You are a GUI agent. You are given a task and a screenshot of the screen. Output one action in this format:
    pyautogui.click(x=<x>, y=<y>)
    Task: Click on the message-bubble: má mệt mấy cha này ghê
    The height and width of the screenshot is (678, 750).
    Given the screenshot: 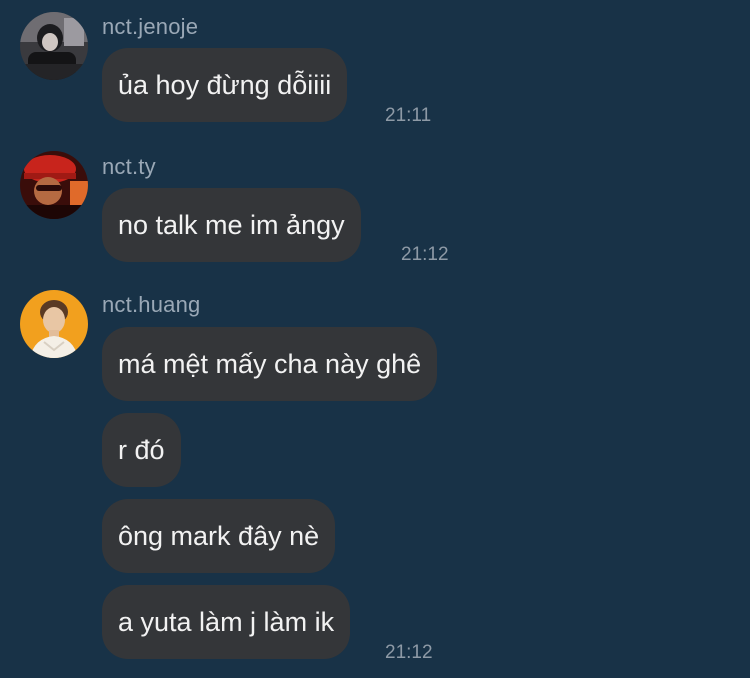 What is the action you would take?
    pyautogui.click(x=270, y=364)
    